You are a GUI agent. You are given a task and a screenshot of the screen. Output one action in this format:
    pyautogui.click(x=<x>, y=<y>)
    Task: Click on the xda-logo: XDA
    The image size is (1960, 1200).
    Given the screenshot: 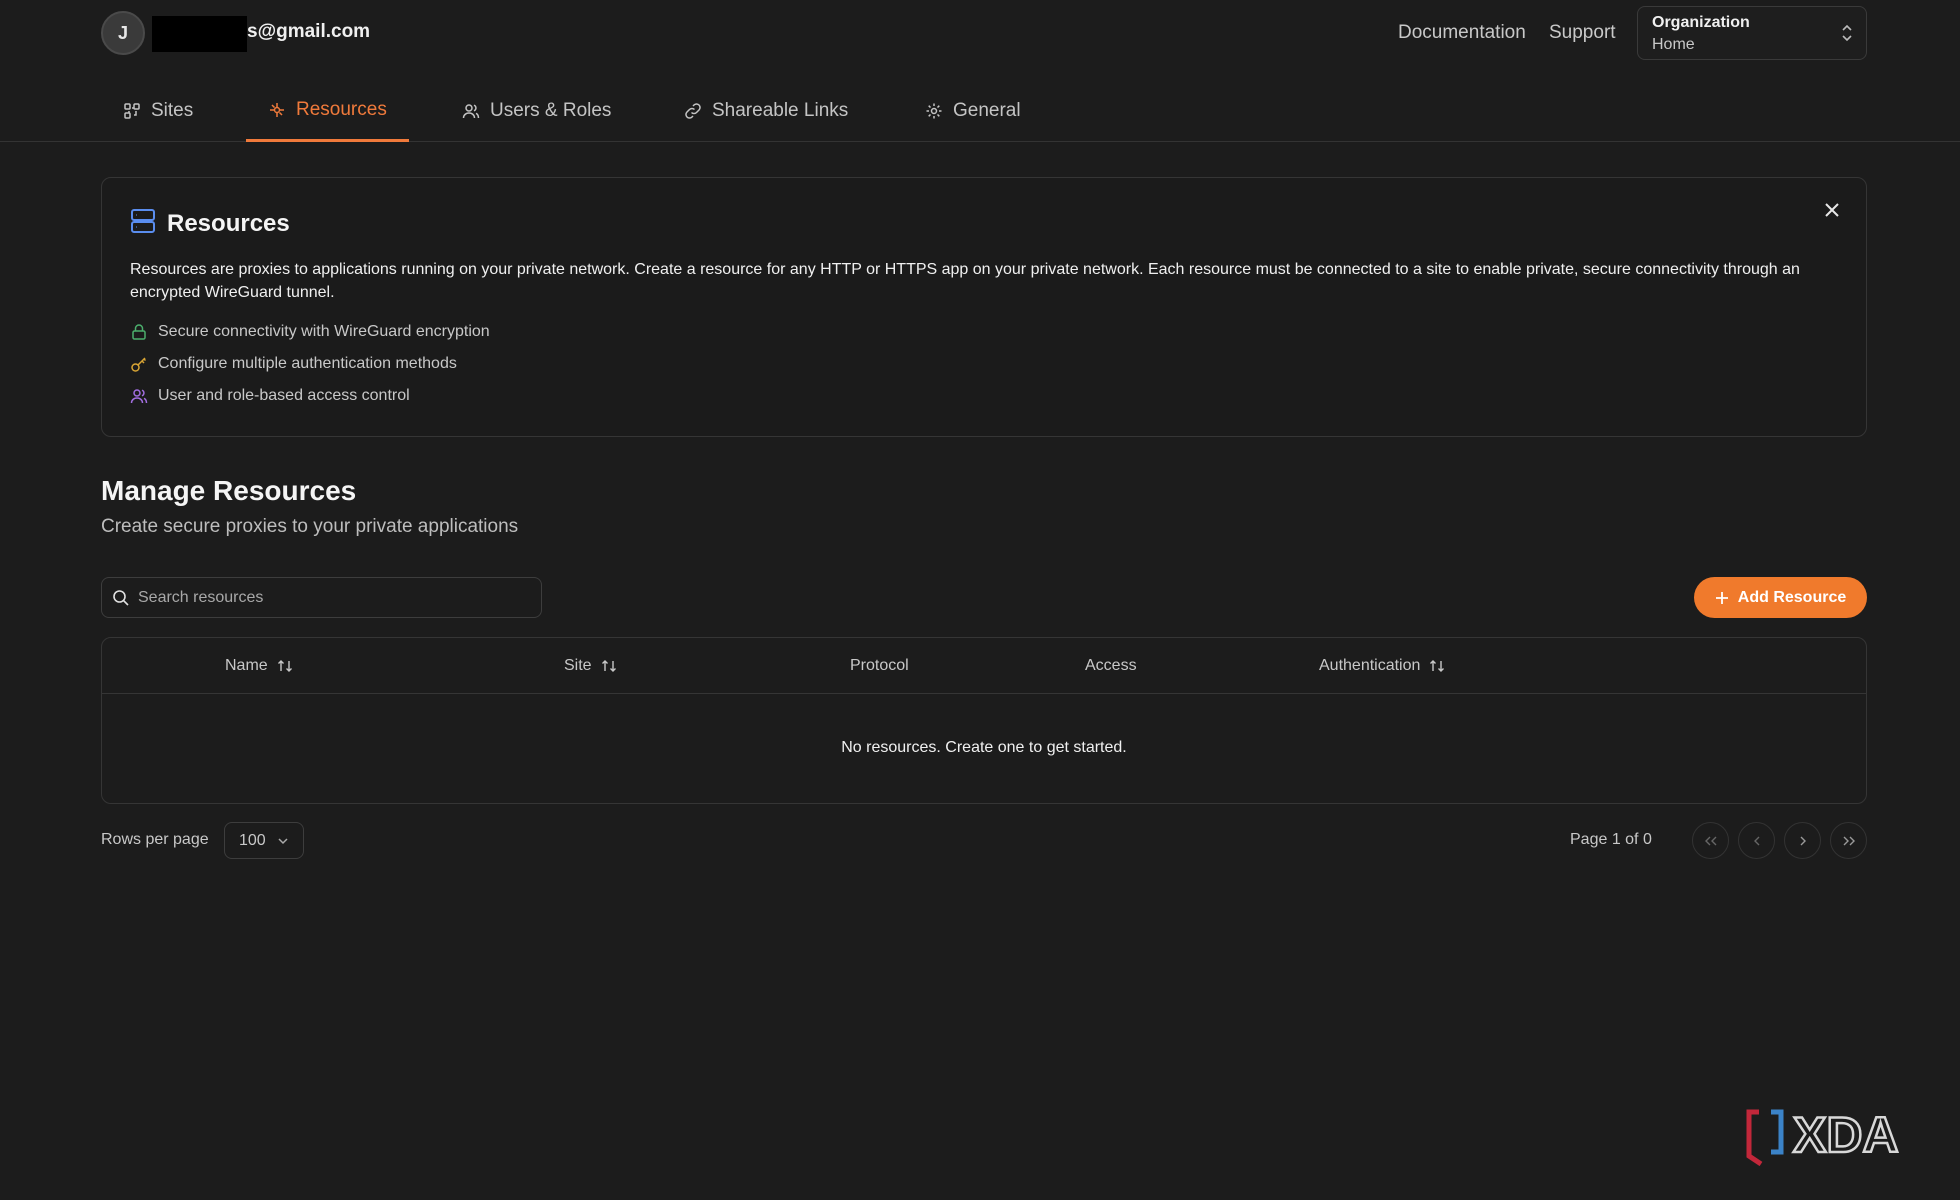 What is the action you would take?
    pyautogui.click(x=1823, y=1137)
    